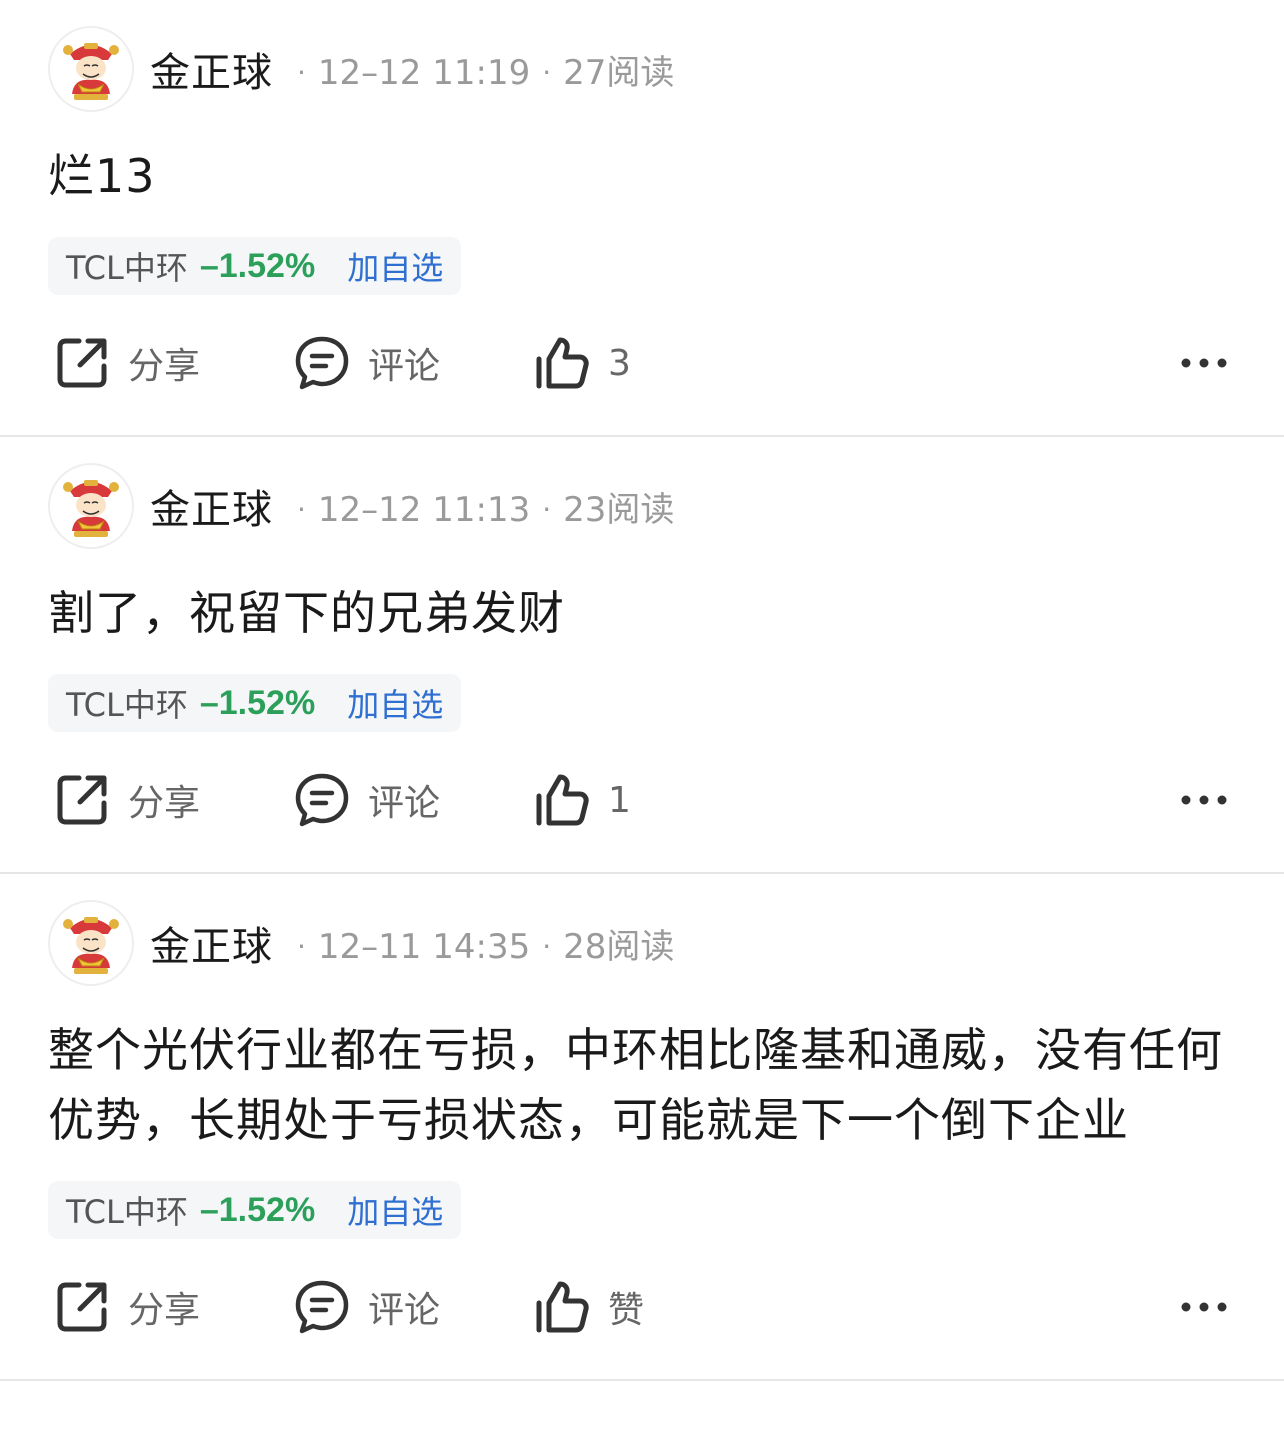 Image resolution: width=1284 pixels, height=1454 pixels. I want to click on like-count: 1, so click(619, 800).